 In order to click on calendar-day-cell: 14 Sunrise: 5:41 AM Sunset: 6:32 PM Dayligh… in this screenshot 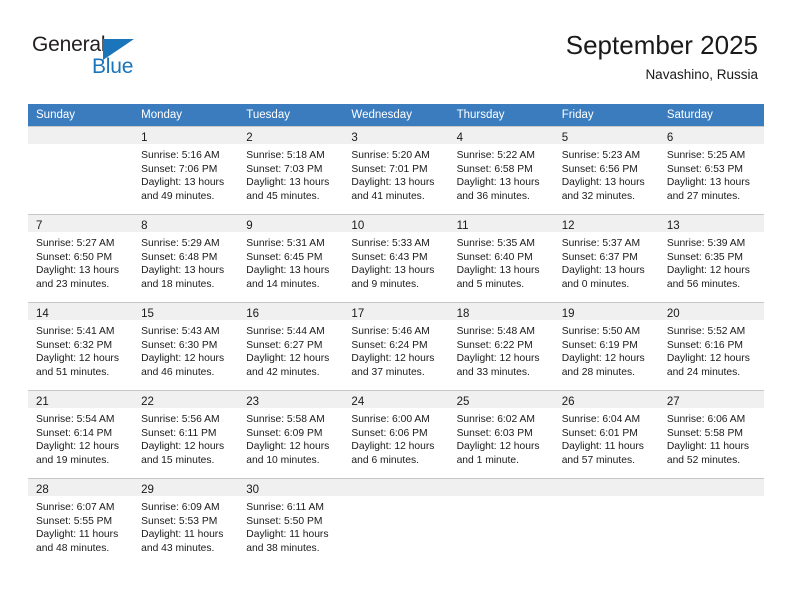, I will do `click(81, 346)`.